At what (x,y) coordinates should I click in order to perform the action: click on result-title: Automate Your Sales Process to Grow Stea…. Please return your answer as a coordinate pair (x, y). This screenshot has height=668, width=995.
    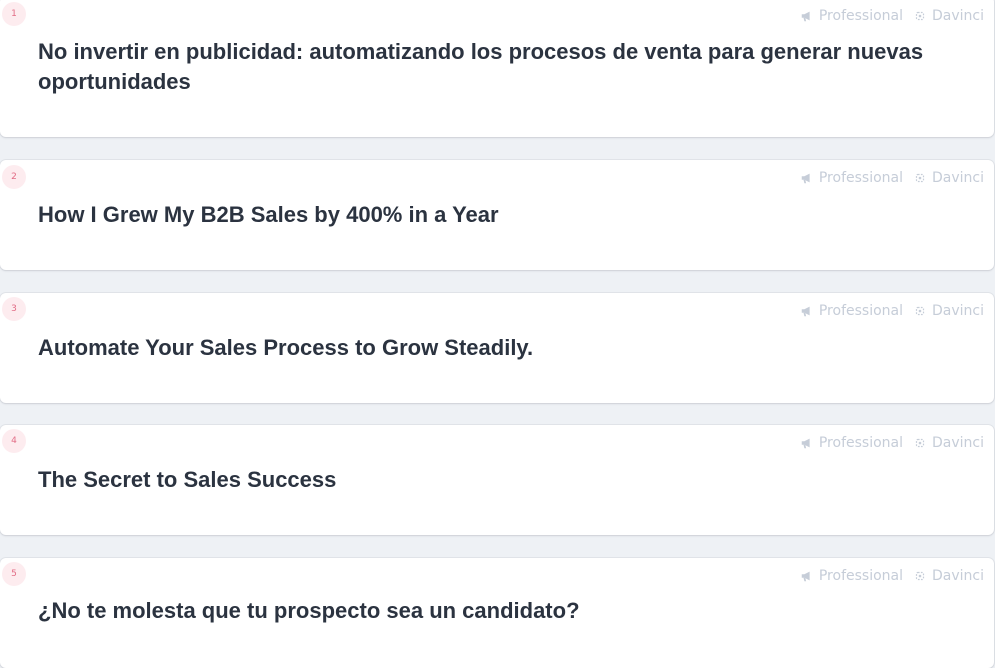
    Looking at the image, I should click on (286, 347).